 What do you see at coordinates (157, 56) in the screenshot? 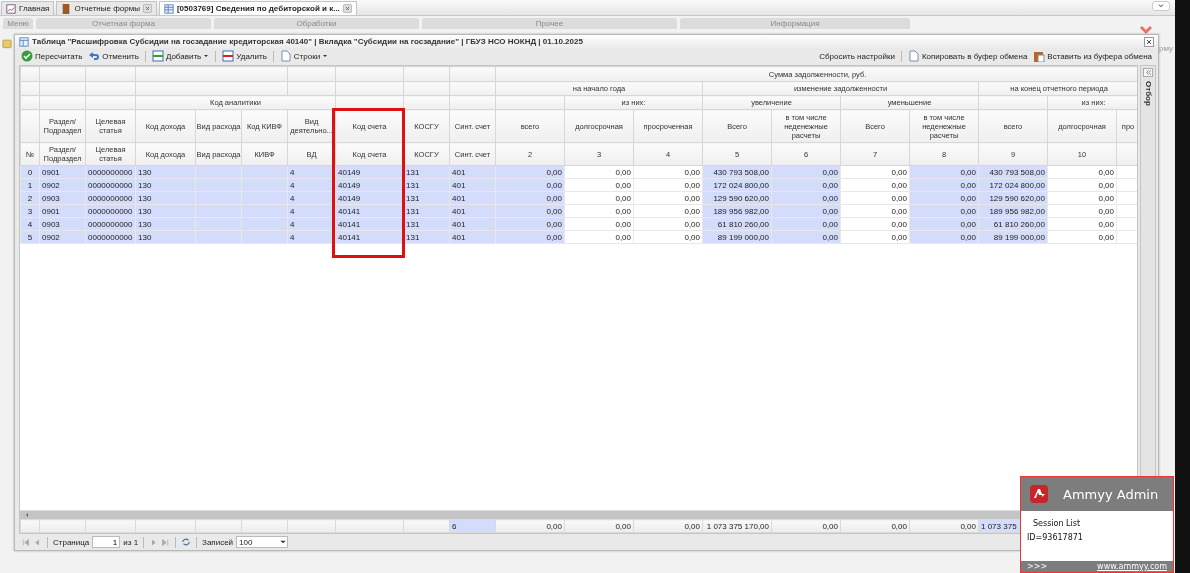
I see `add-row-icon` at bounding box center [157, 56].